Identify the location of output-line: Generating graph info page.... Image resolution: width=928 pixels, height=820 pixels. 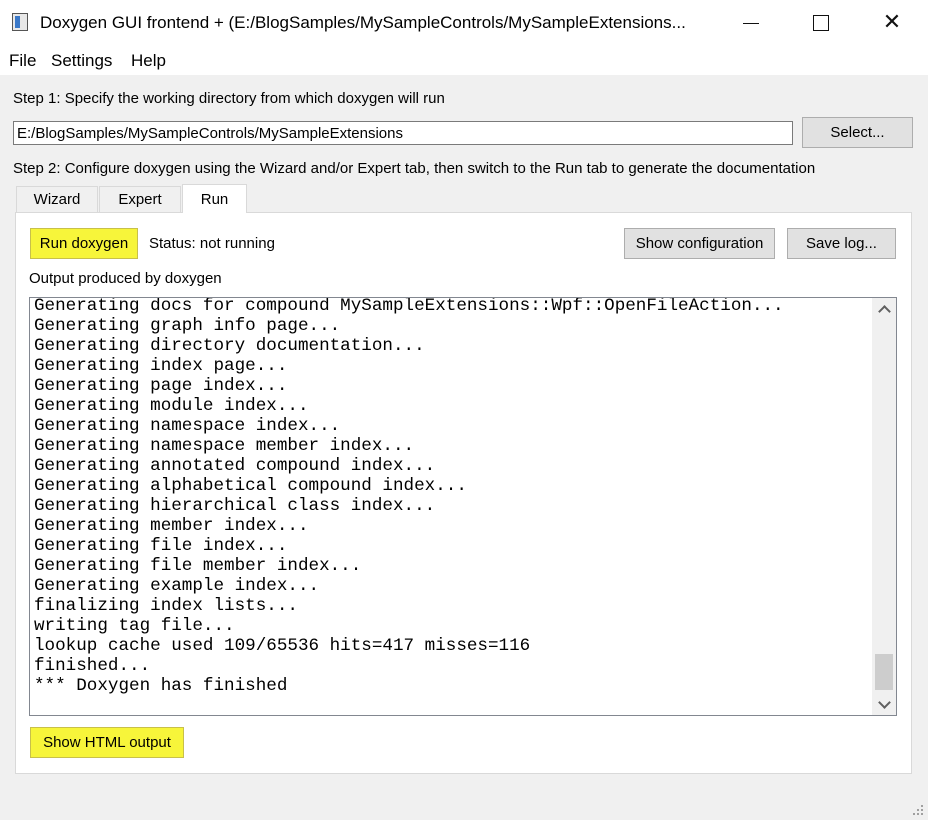
(187, 326).